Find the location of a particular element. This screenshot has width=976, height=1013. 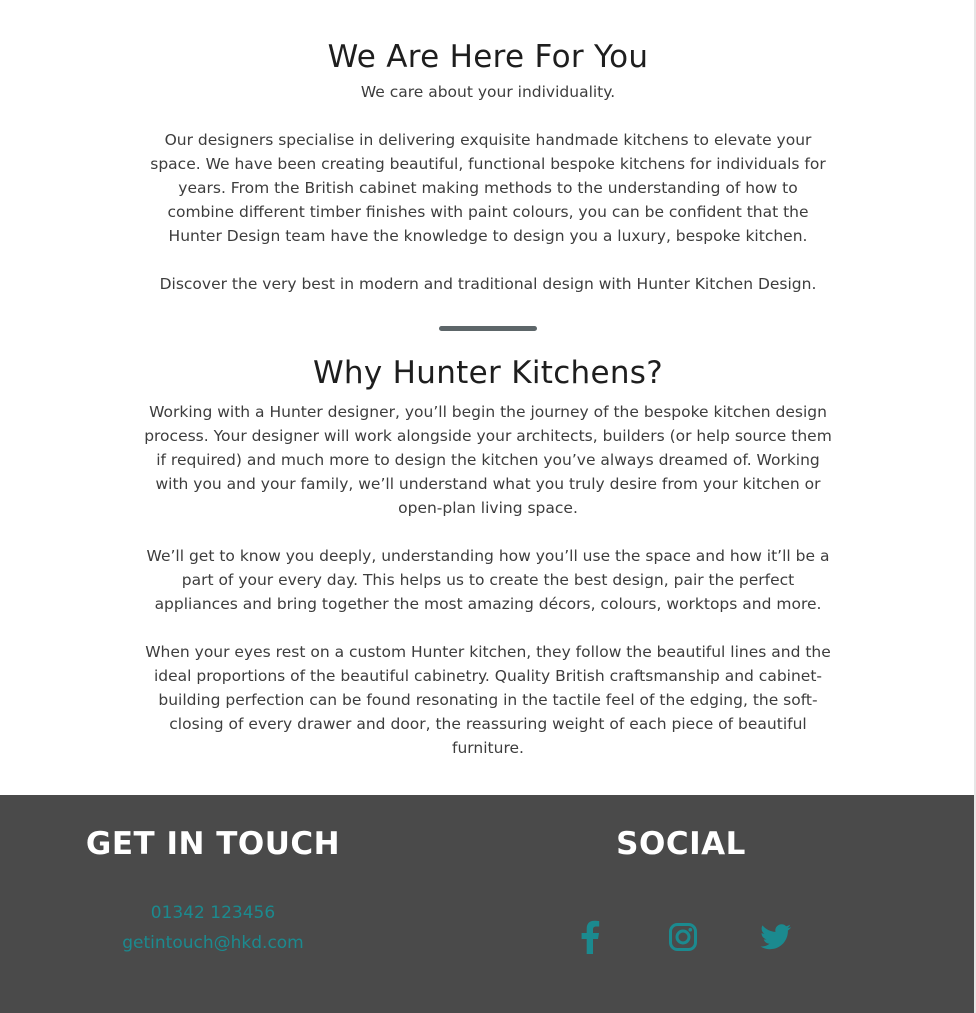

facebook-icon is located at coordinates (590, 937).